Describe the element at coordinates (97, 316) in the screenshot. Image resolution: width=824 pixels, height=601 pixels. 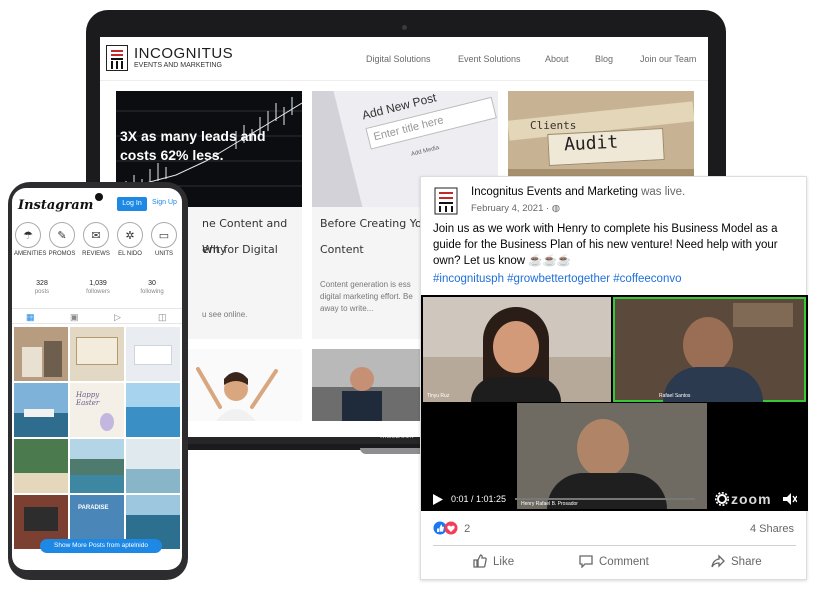
I see `profile-tabs: ▦ ▣ ▷ ◫` at that location.